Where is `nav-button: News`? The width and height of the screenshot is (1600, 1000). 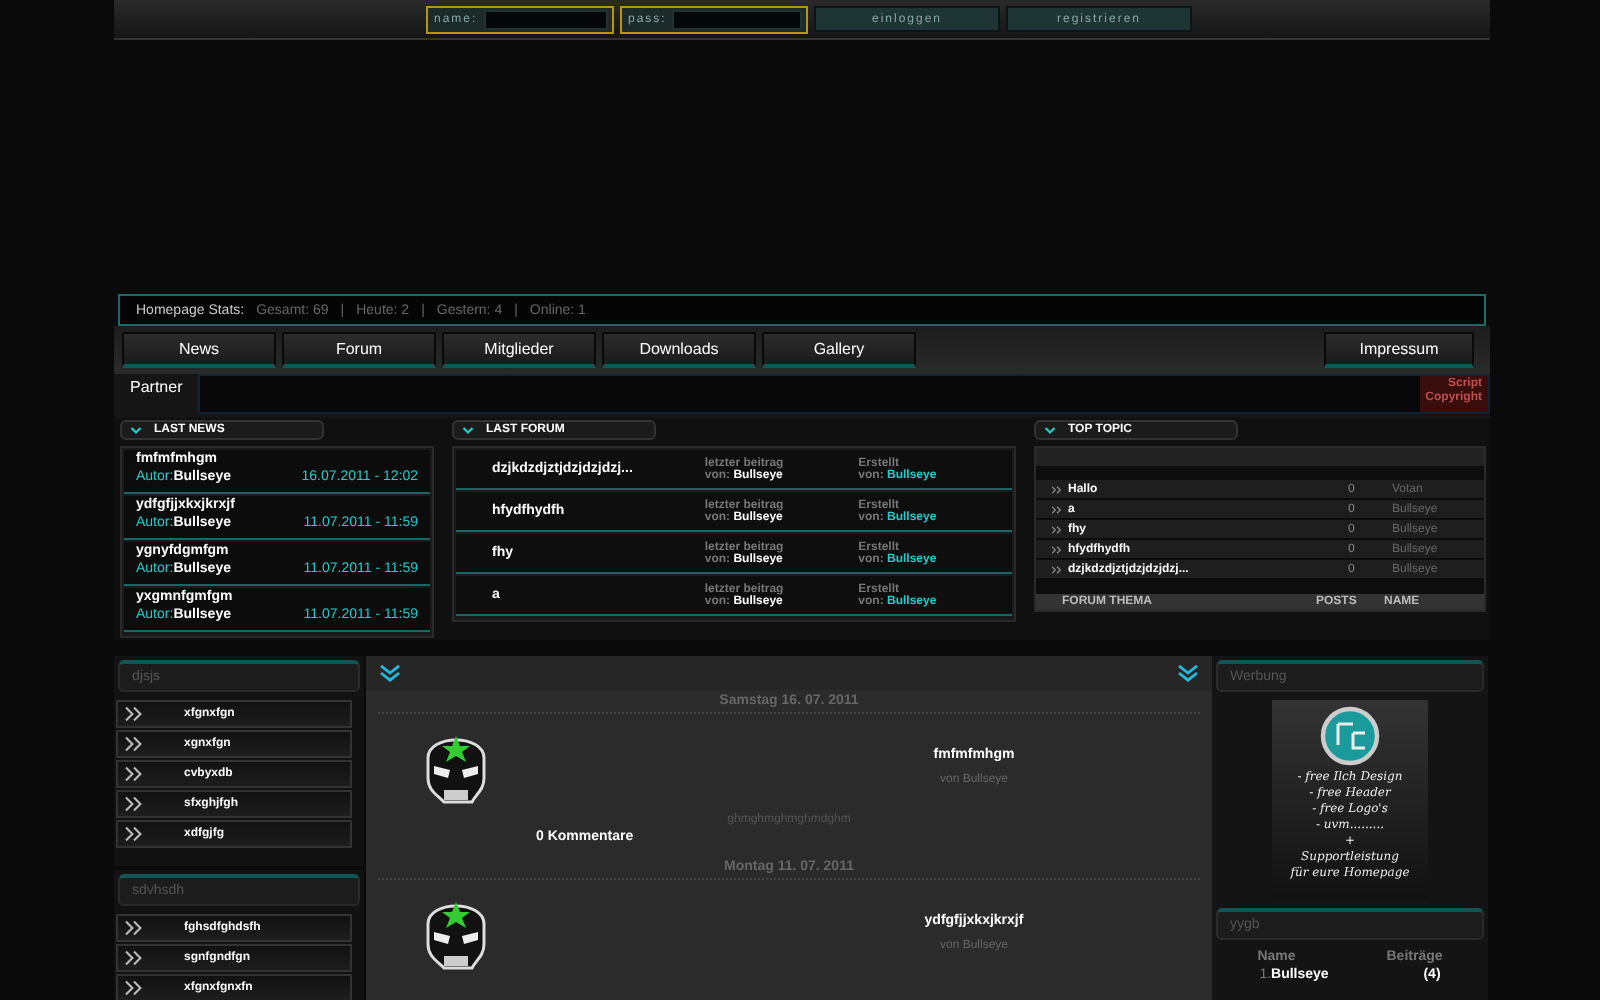 nav-button: News is located at coordinates (199, 350).